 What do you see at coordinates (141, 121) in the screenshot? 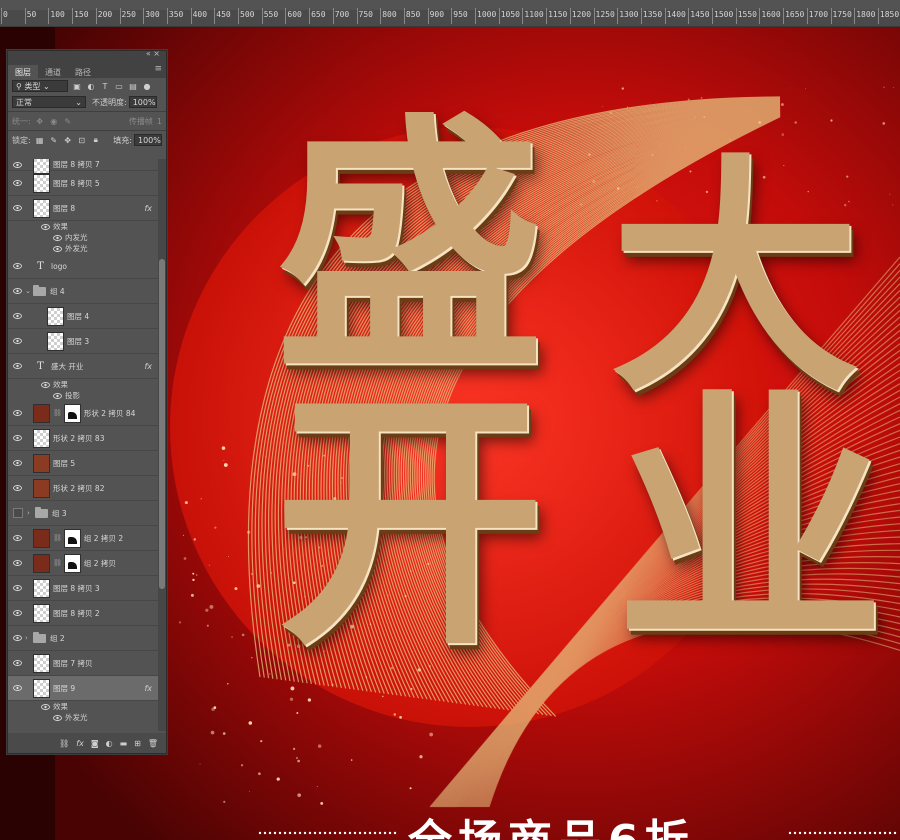
I see `propagate-label: 传播帧` at bounding box center [141, 121].